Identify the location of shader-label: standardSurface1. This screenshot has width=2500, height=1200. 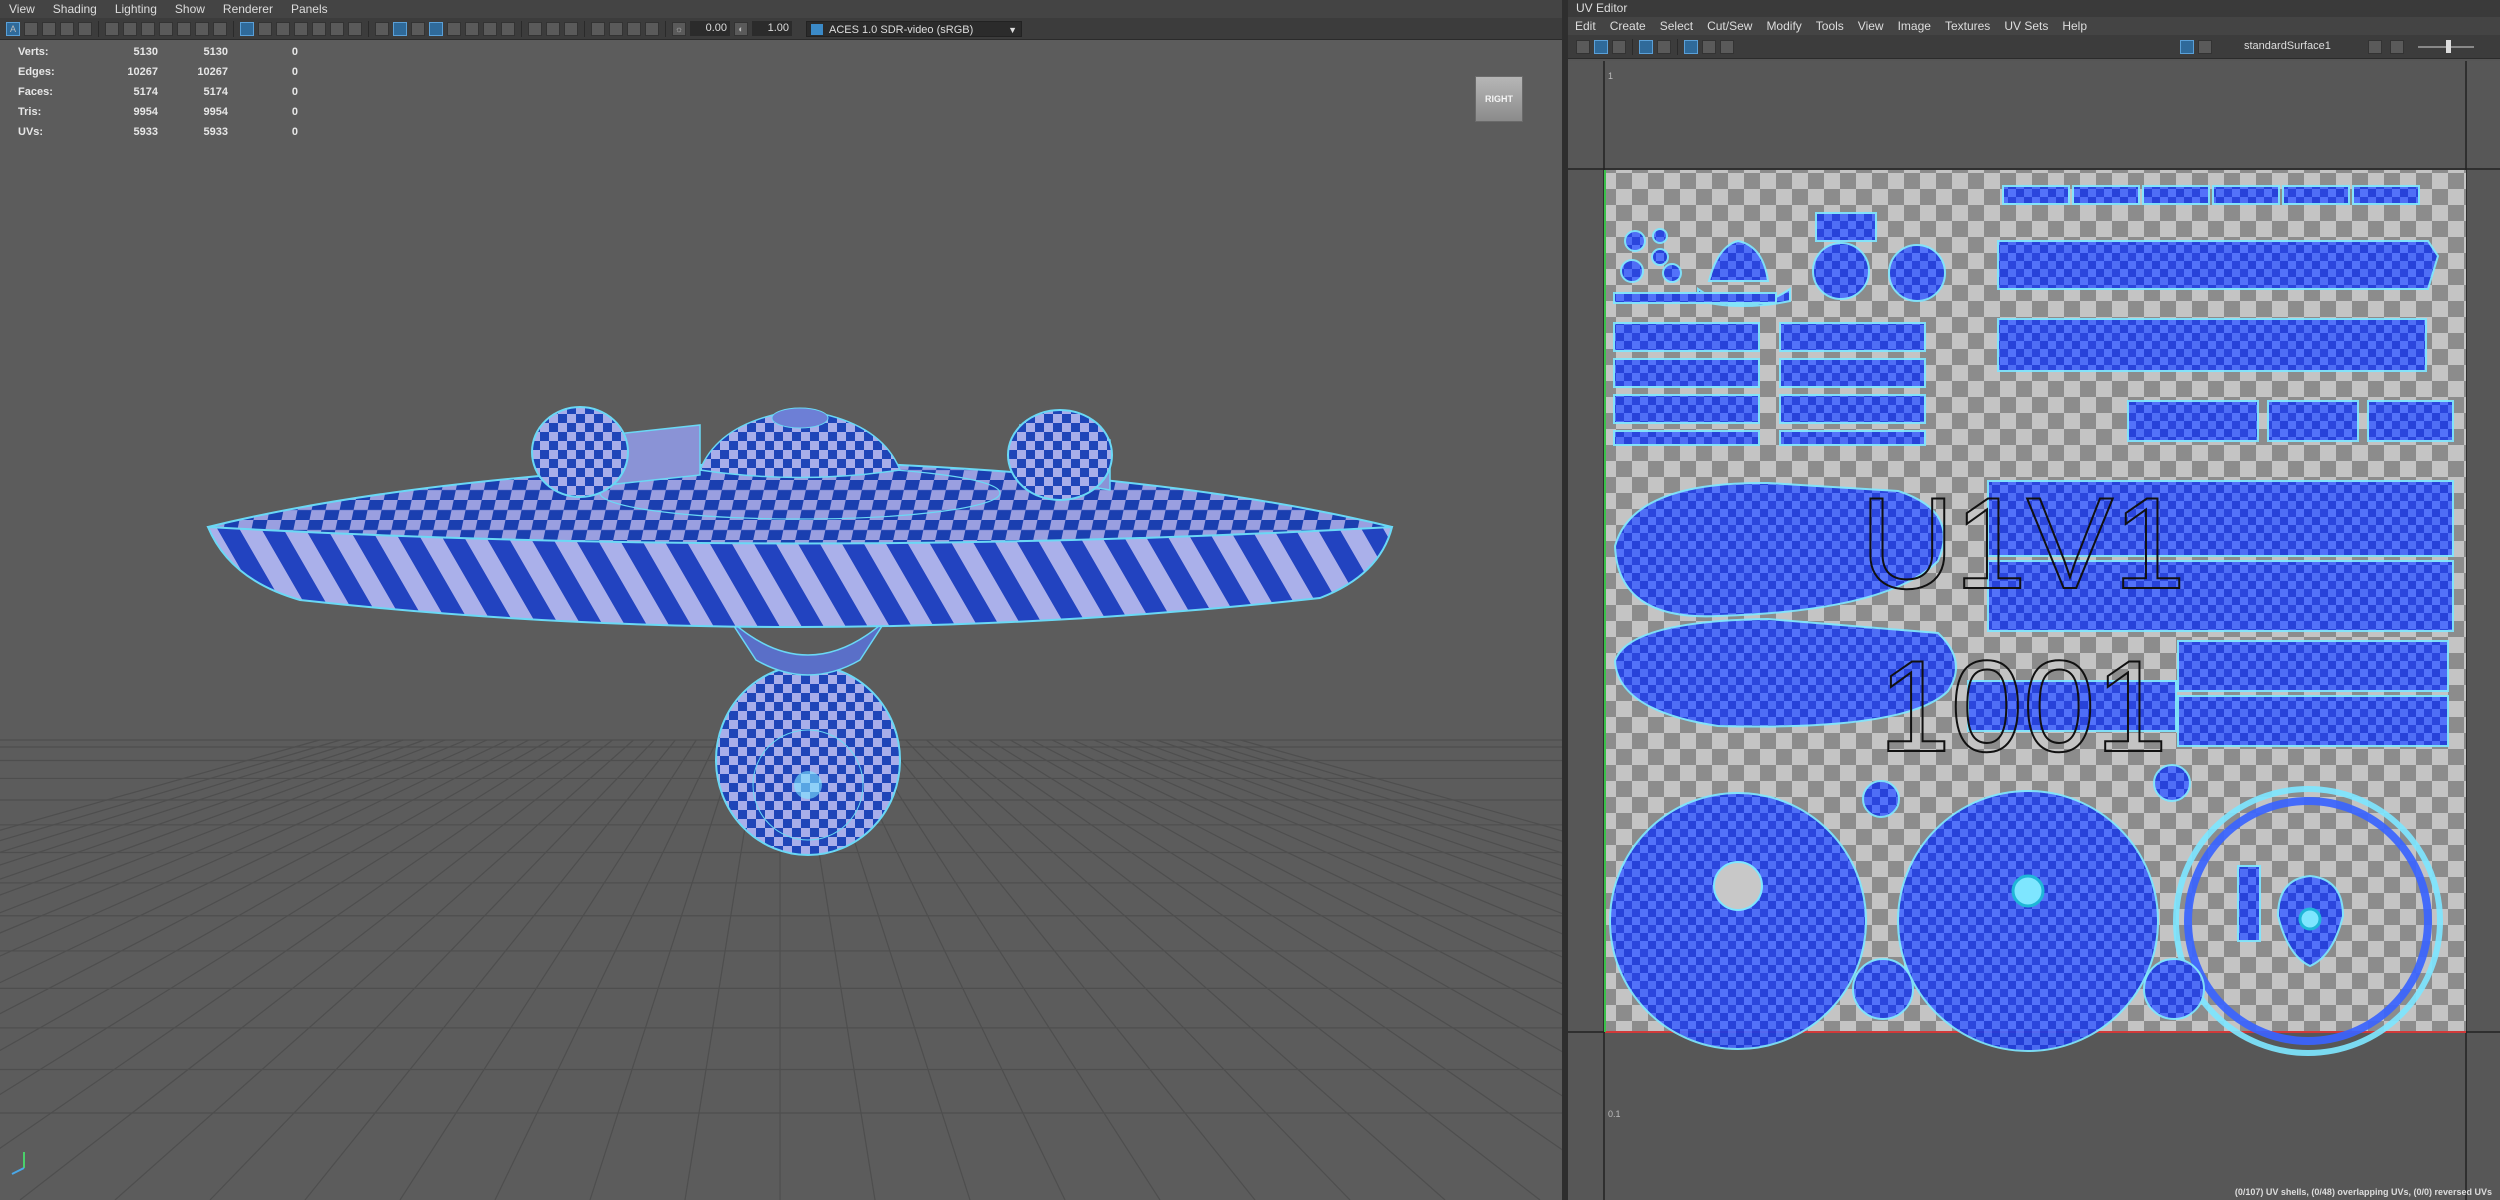
(2287, 46).